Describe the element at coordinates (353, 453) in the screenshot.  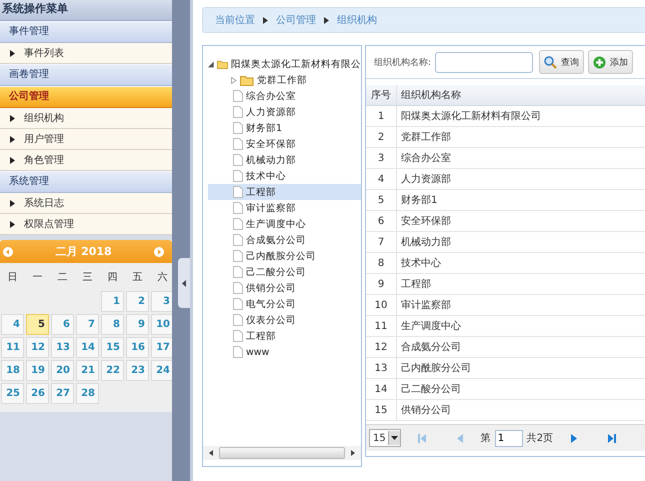
I see `scroll-right-icon` at that location.